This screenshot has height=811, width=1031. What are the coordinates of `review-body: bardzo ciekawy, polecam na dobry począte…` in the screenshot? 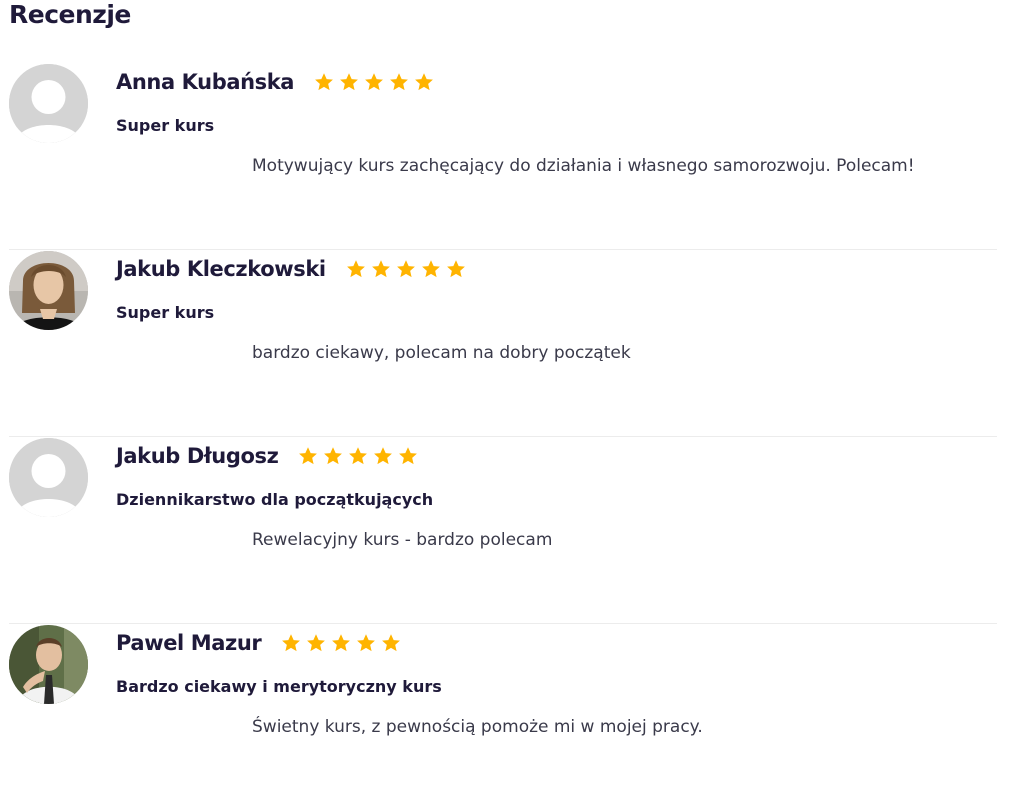 It's located at (441, 353).